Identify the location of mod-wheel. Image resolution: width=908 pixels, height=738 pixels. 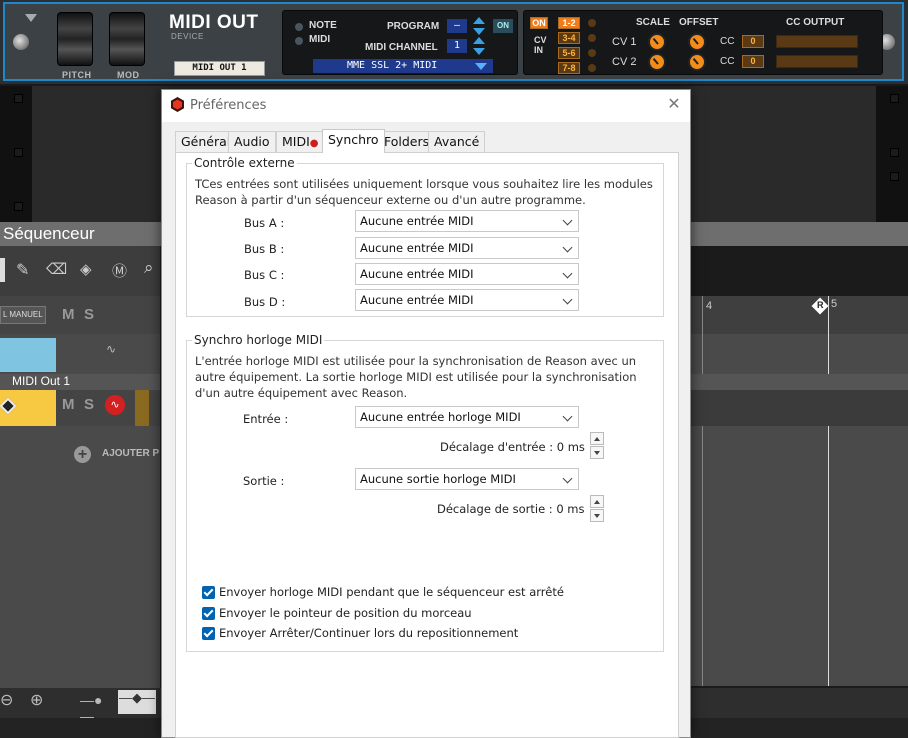
(127, 39).